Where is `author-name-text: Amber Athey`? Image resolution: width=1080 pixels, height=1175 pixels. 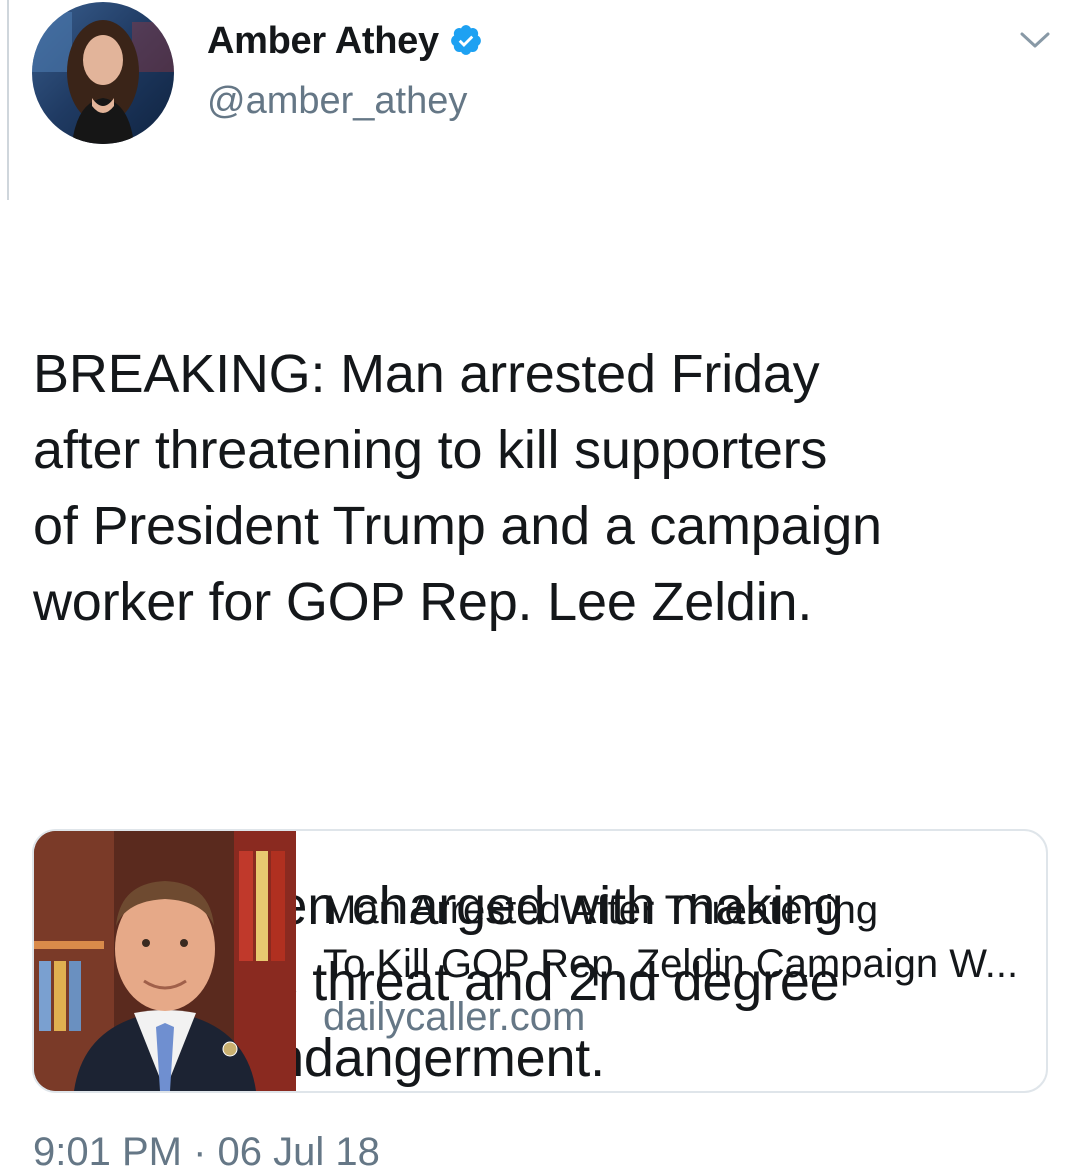 author-name-text: Amber Athey is located at coordinates (323, 41).